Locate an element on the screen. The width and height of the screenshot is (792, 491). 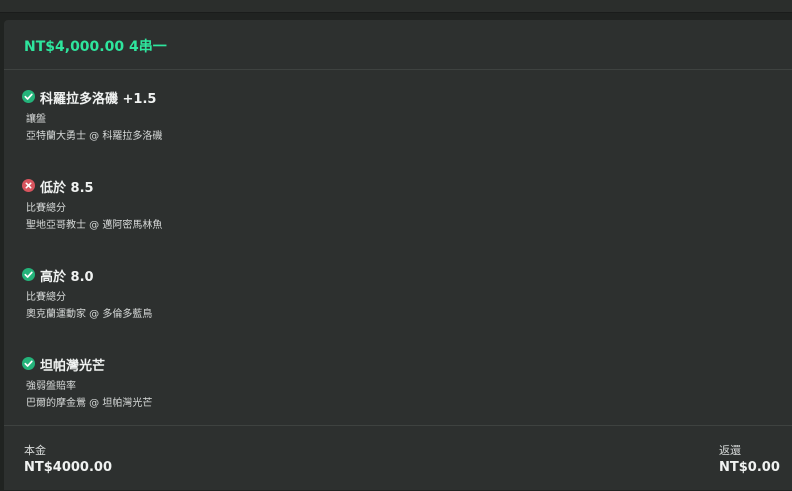
leg-selection: 高於 8.0 is located at coordinates (67, 277).